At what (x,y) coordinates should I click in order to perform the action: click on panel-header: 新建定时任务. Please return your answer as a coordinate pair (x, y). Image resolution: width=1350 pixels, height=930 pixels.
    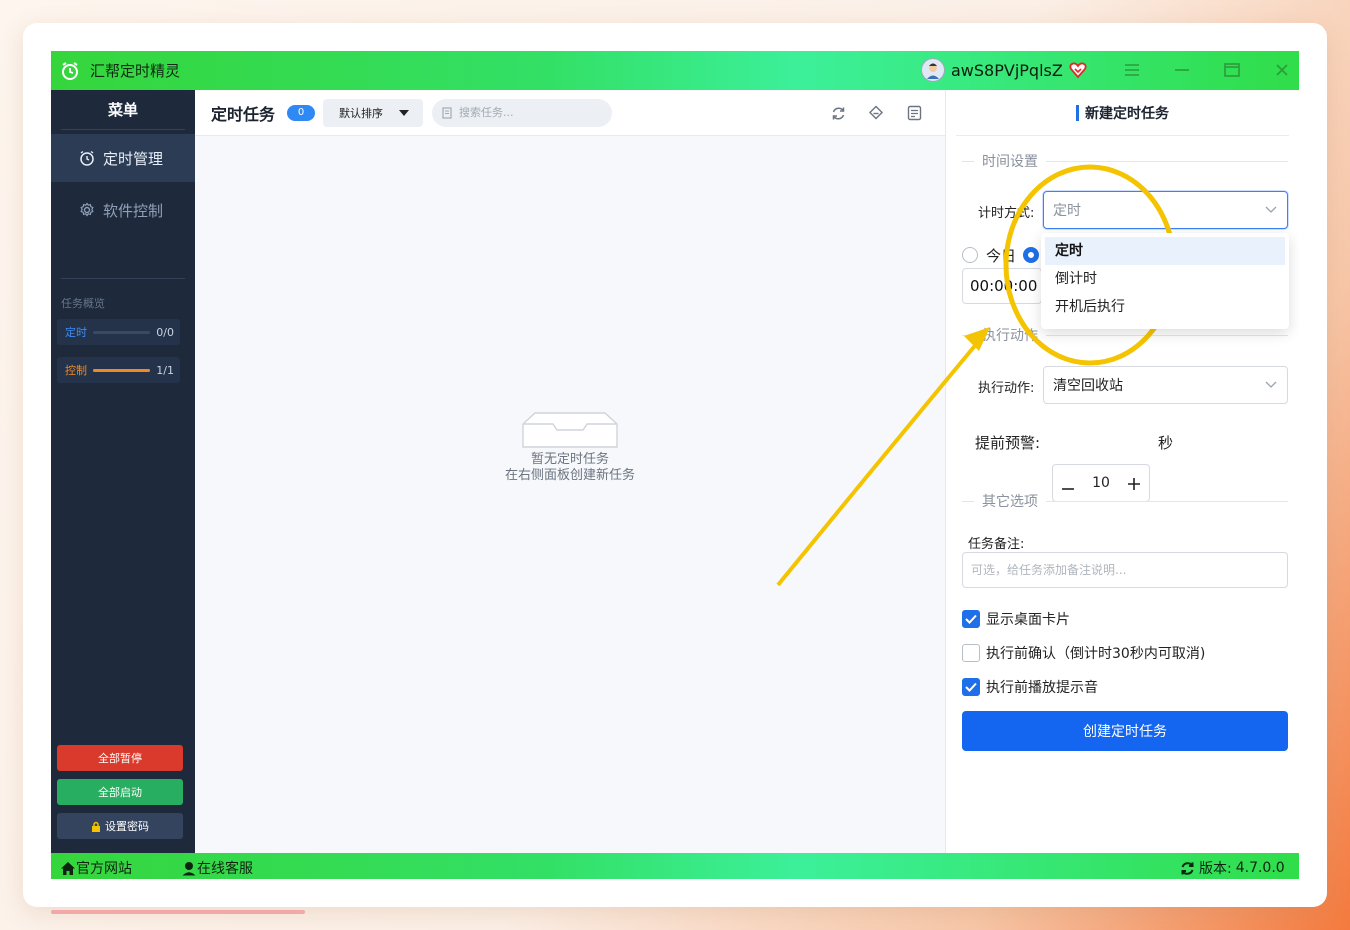
    Looking at the image, I should click on (1122, 113).